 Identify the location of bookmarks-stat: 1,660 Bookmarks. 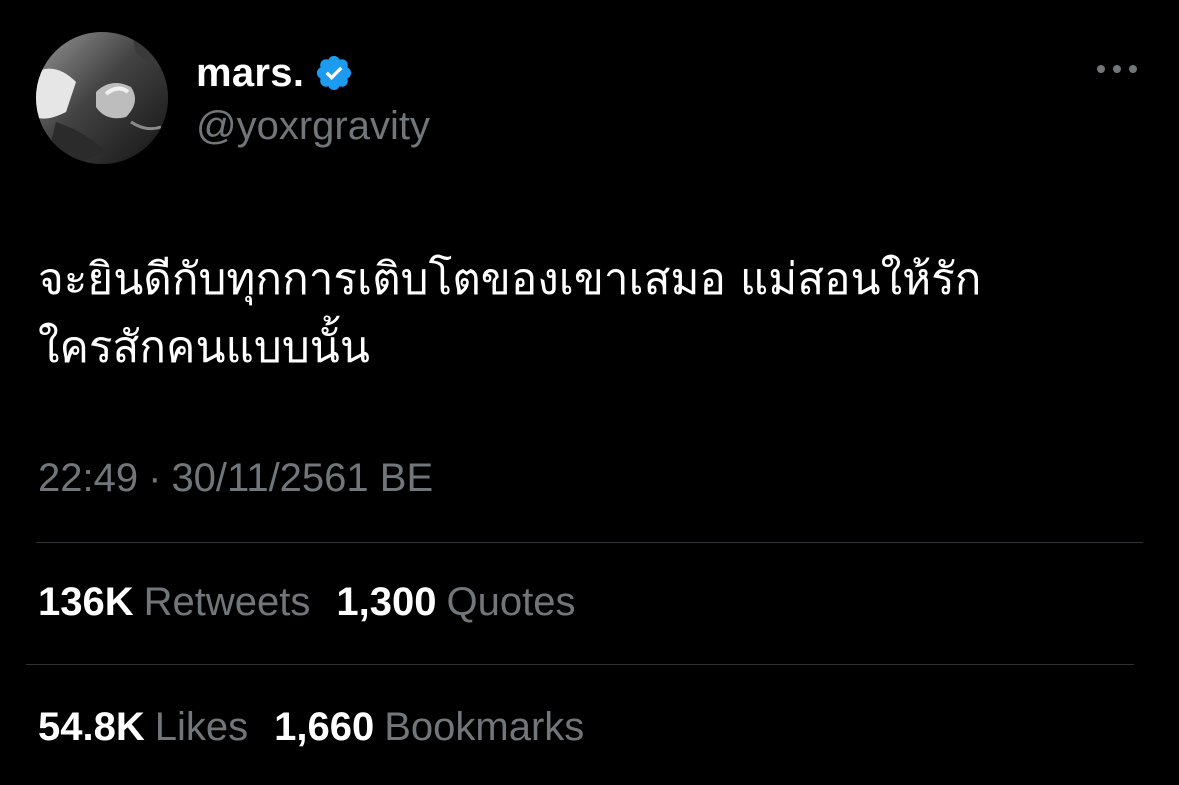
(429, 727).